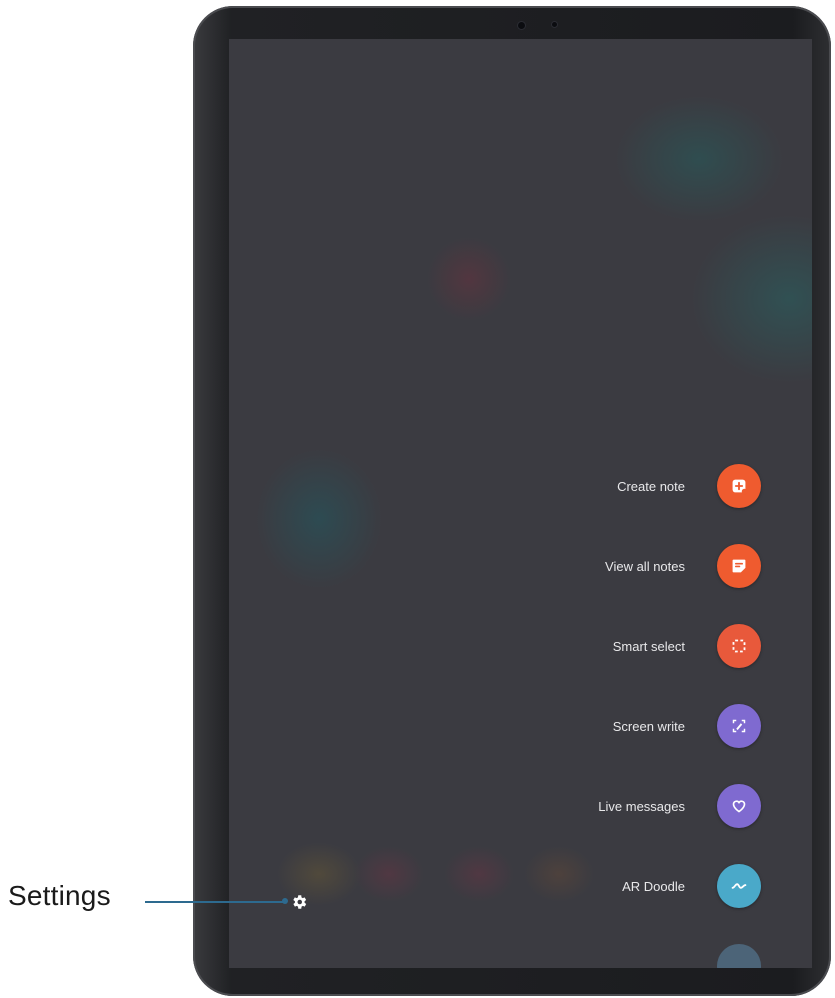 Image resolution: width=835 pixels, height=998 pixels. What do you see at coordinates (299, 902) in the screenshot?
I see `gear-icon` at bounding box center [299, 902].